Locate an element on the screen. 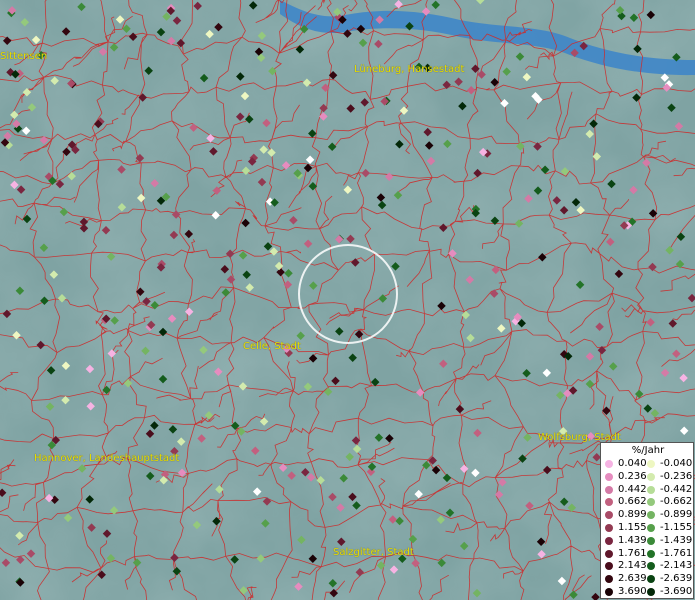  legend-label: 1.155 is located at coordinates (632, 527).